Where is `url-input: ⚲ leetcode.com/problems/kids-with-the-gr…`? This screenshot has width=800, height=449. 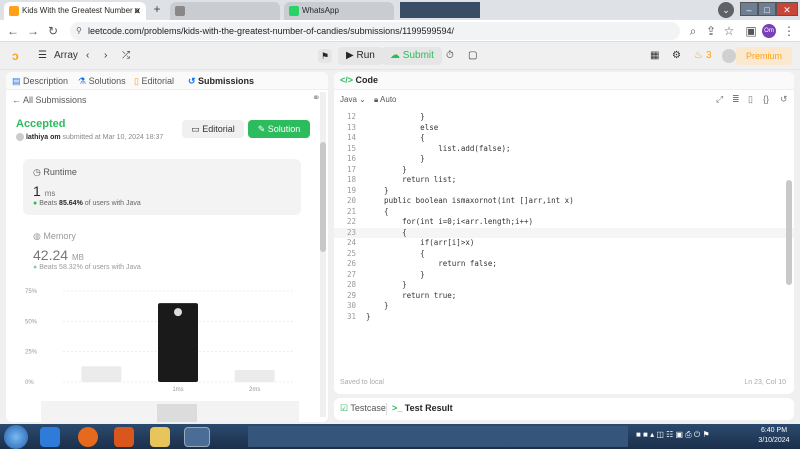 url-input: ⚲ leetcode.com/problems/kids-with-the-gr… is located at coordinates (375, 31).